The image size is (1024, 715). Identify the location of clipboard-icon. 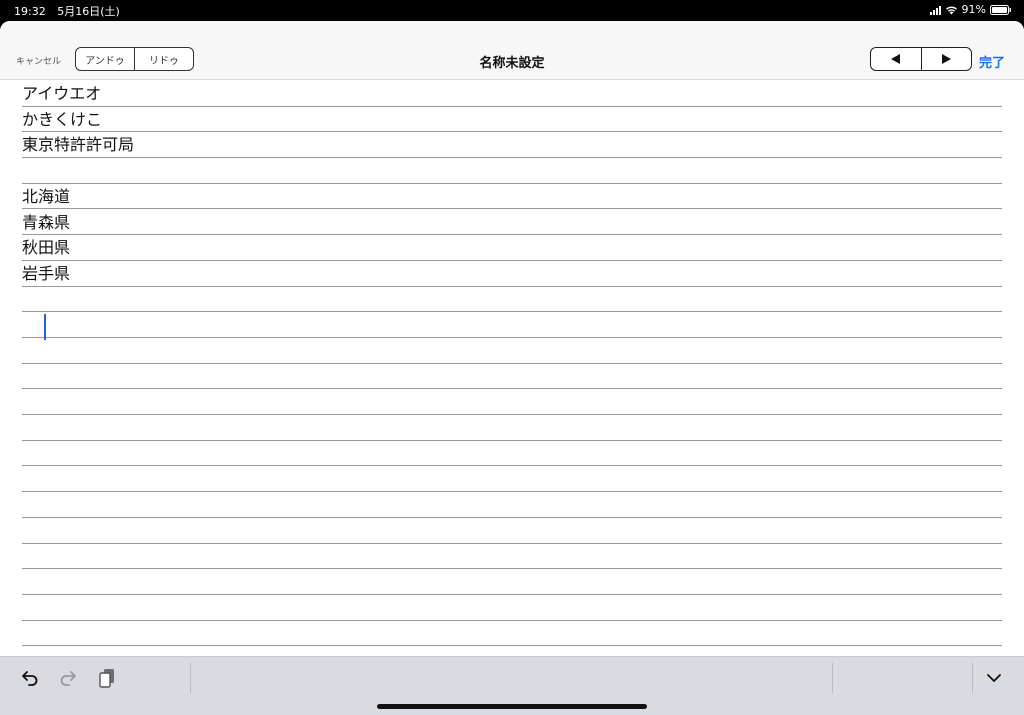
(106, 678).